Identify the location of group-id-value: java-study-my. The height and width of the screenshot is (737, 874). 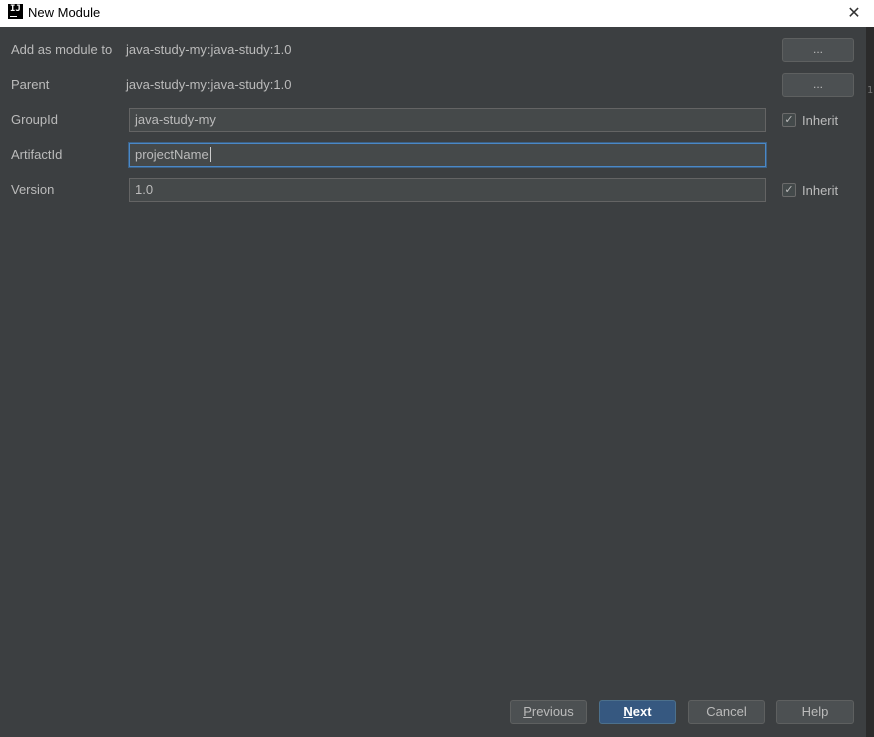
(175, 119).